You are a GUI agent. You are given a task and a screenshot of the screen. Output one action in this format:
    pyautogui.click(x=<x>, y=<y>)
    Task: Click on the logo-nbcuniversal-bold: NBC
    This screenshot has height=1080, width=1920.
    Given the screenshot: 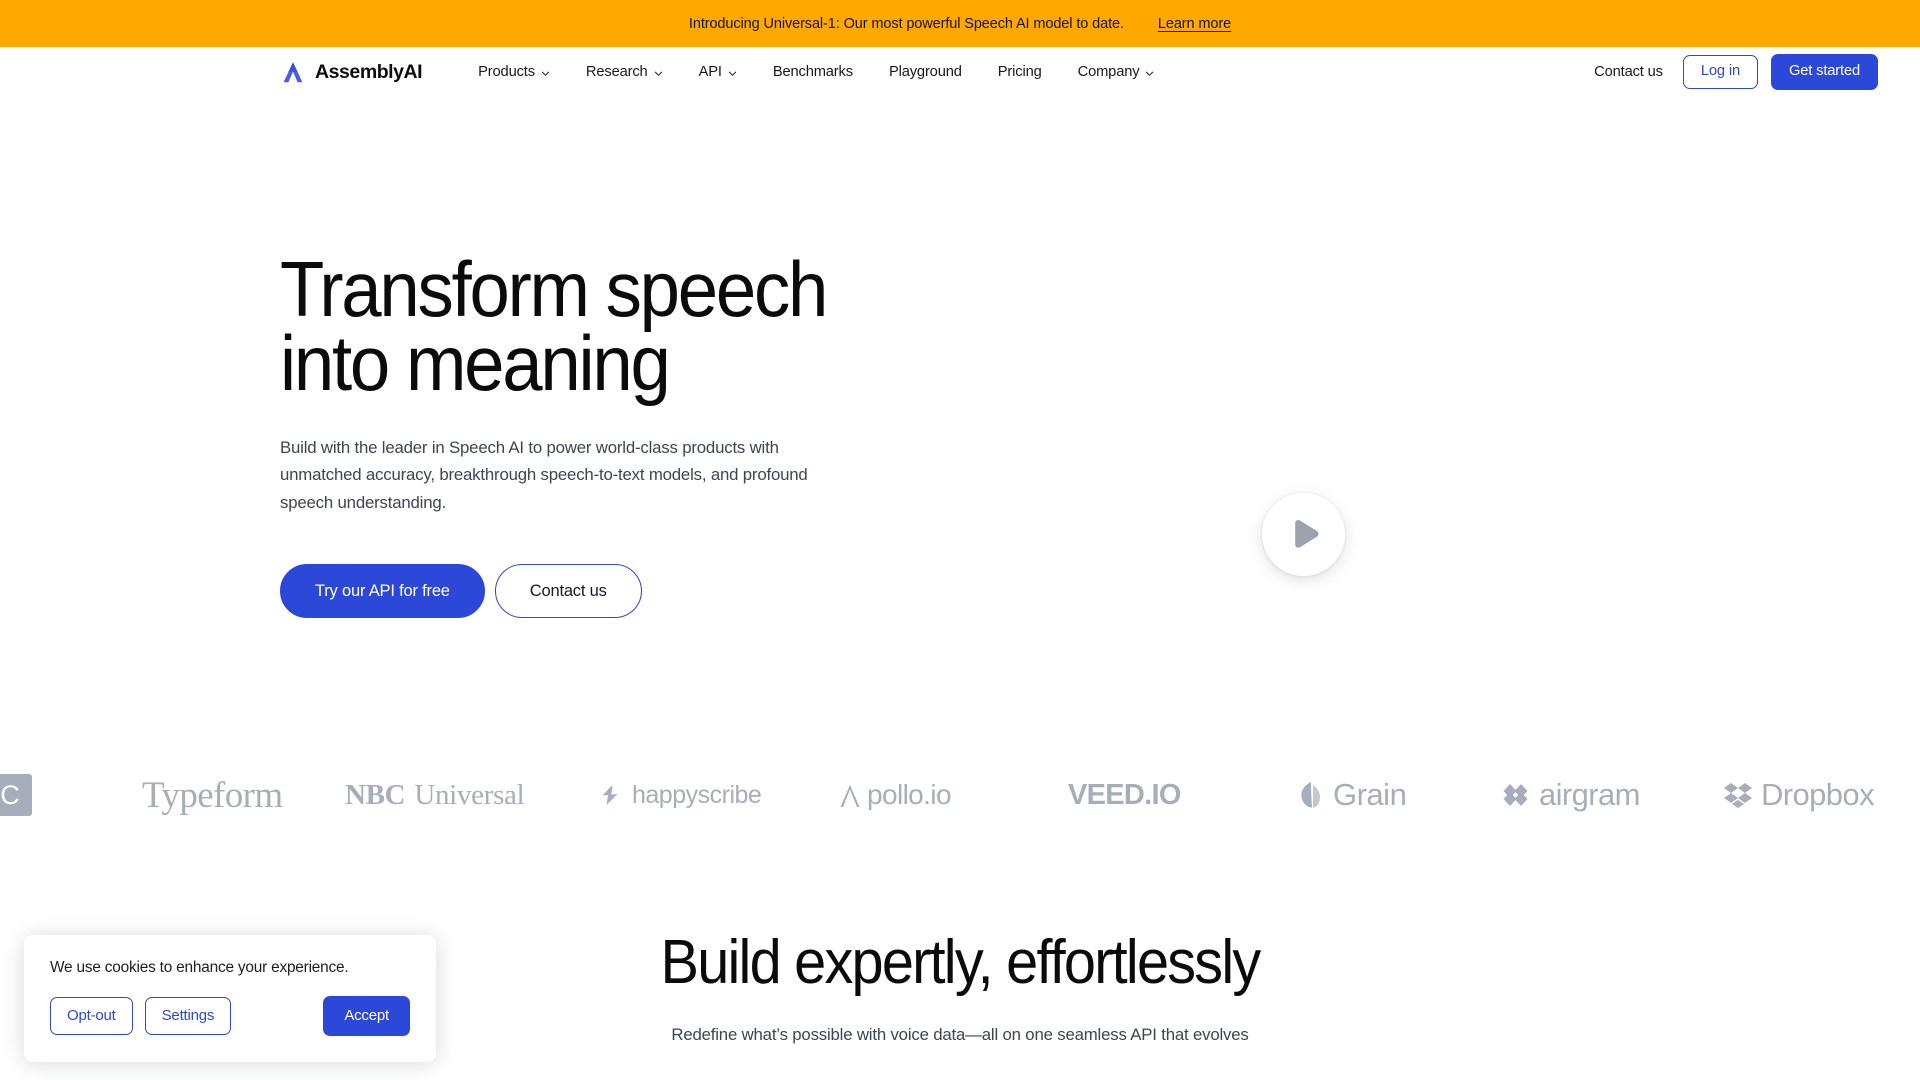 What is the action you would take?
    pyautogui.click(x=375, y=794)
    